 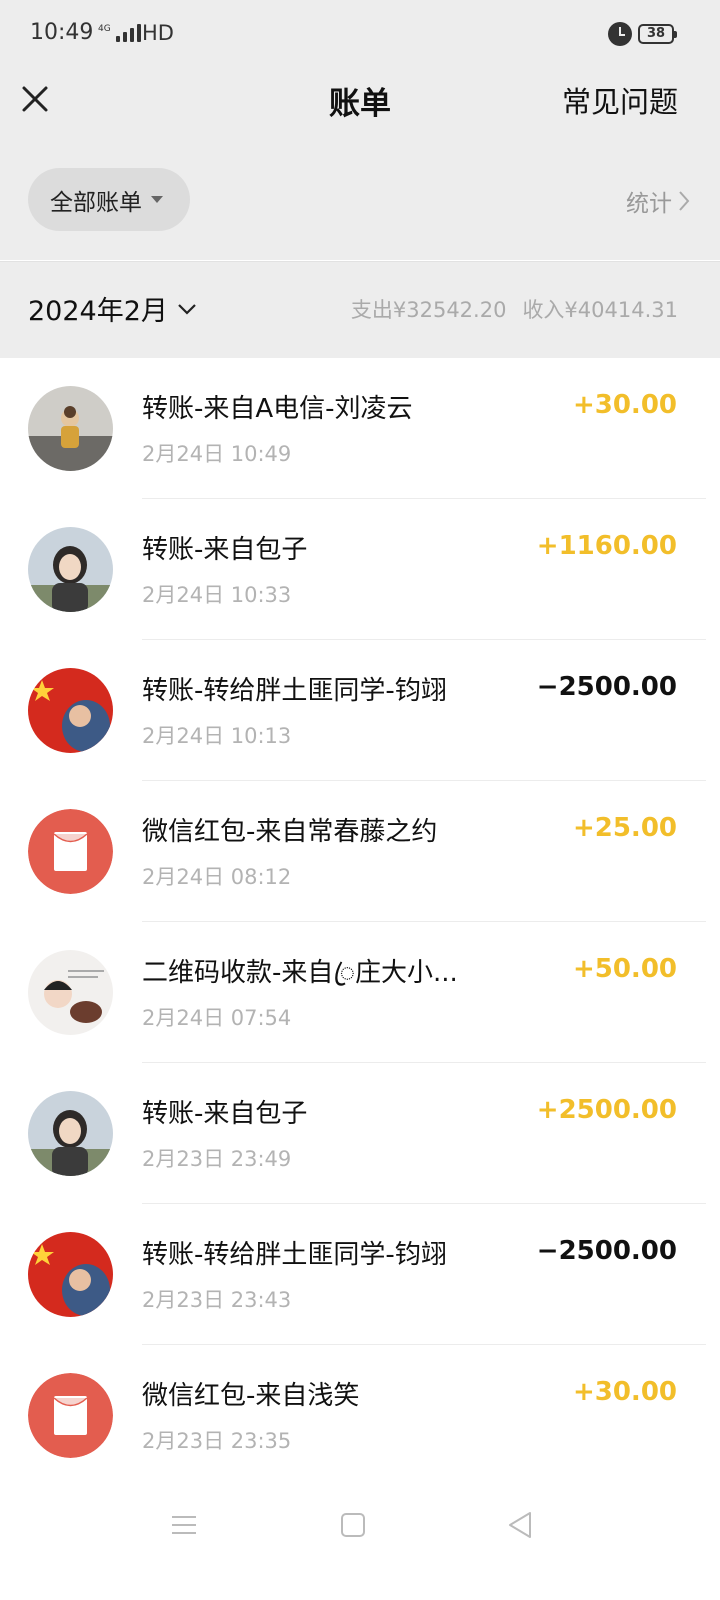 I want to click on transaction-amount: +25.00, so click(x=624, y=828).